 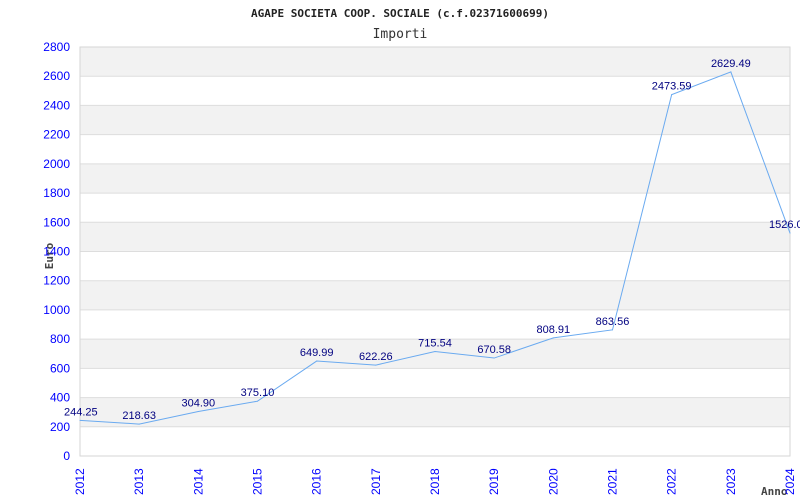 What do you see at coordinates (56, 193) in the screenshot?
I see `y-tick-label: 1800` at bounding box center [56, 193].